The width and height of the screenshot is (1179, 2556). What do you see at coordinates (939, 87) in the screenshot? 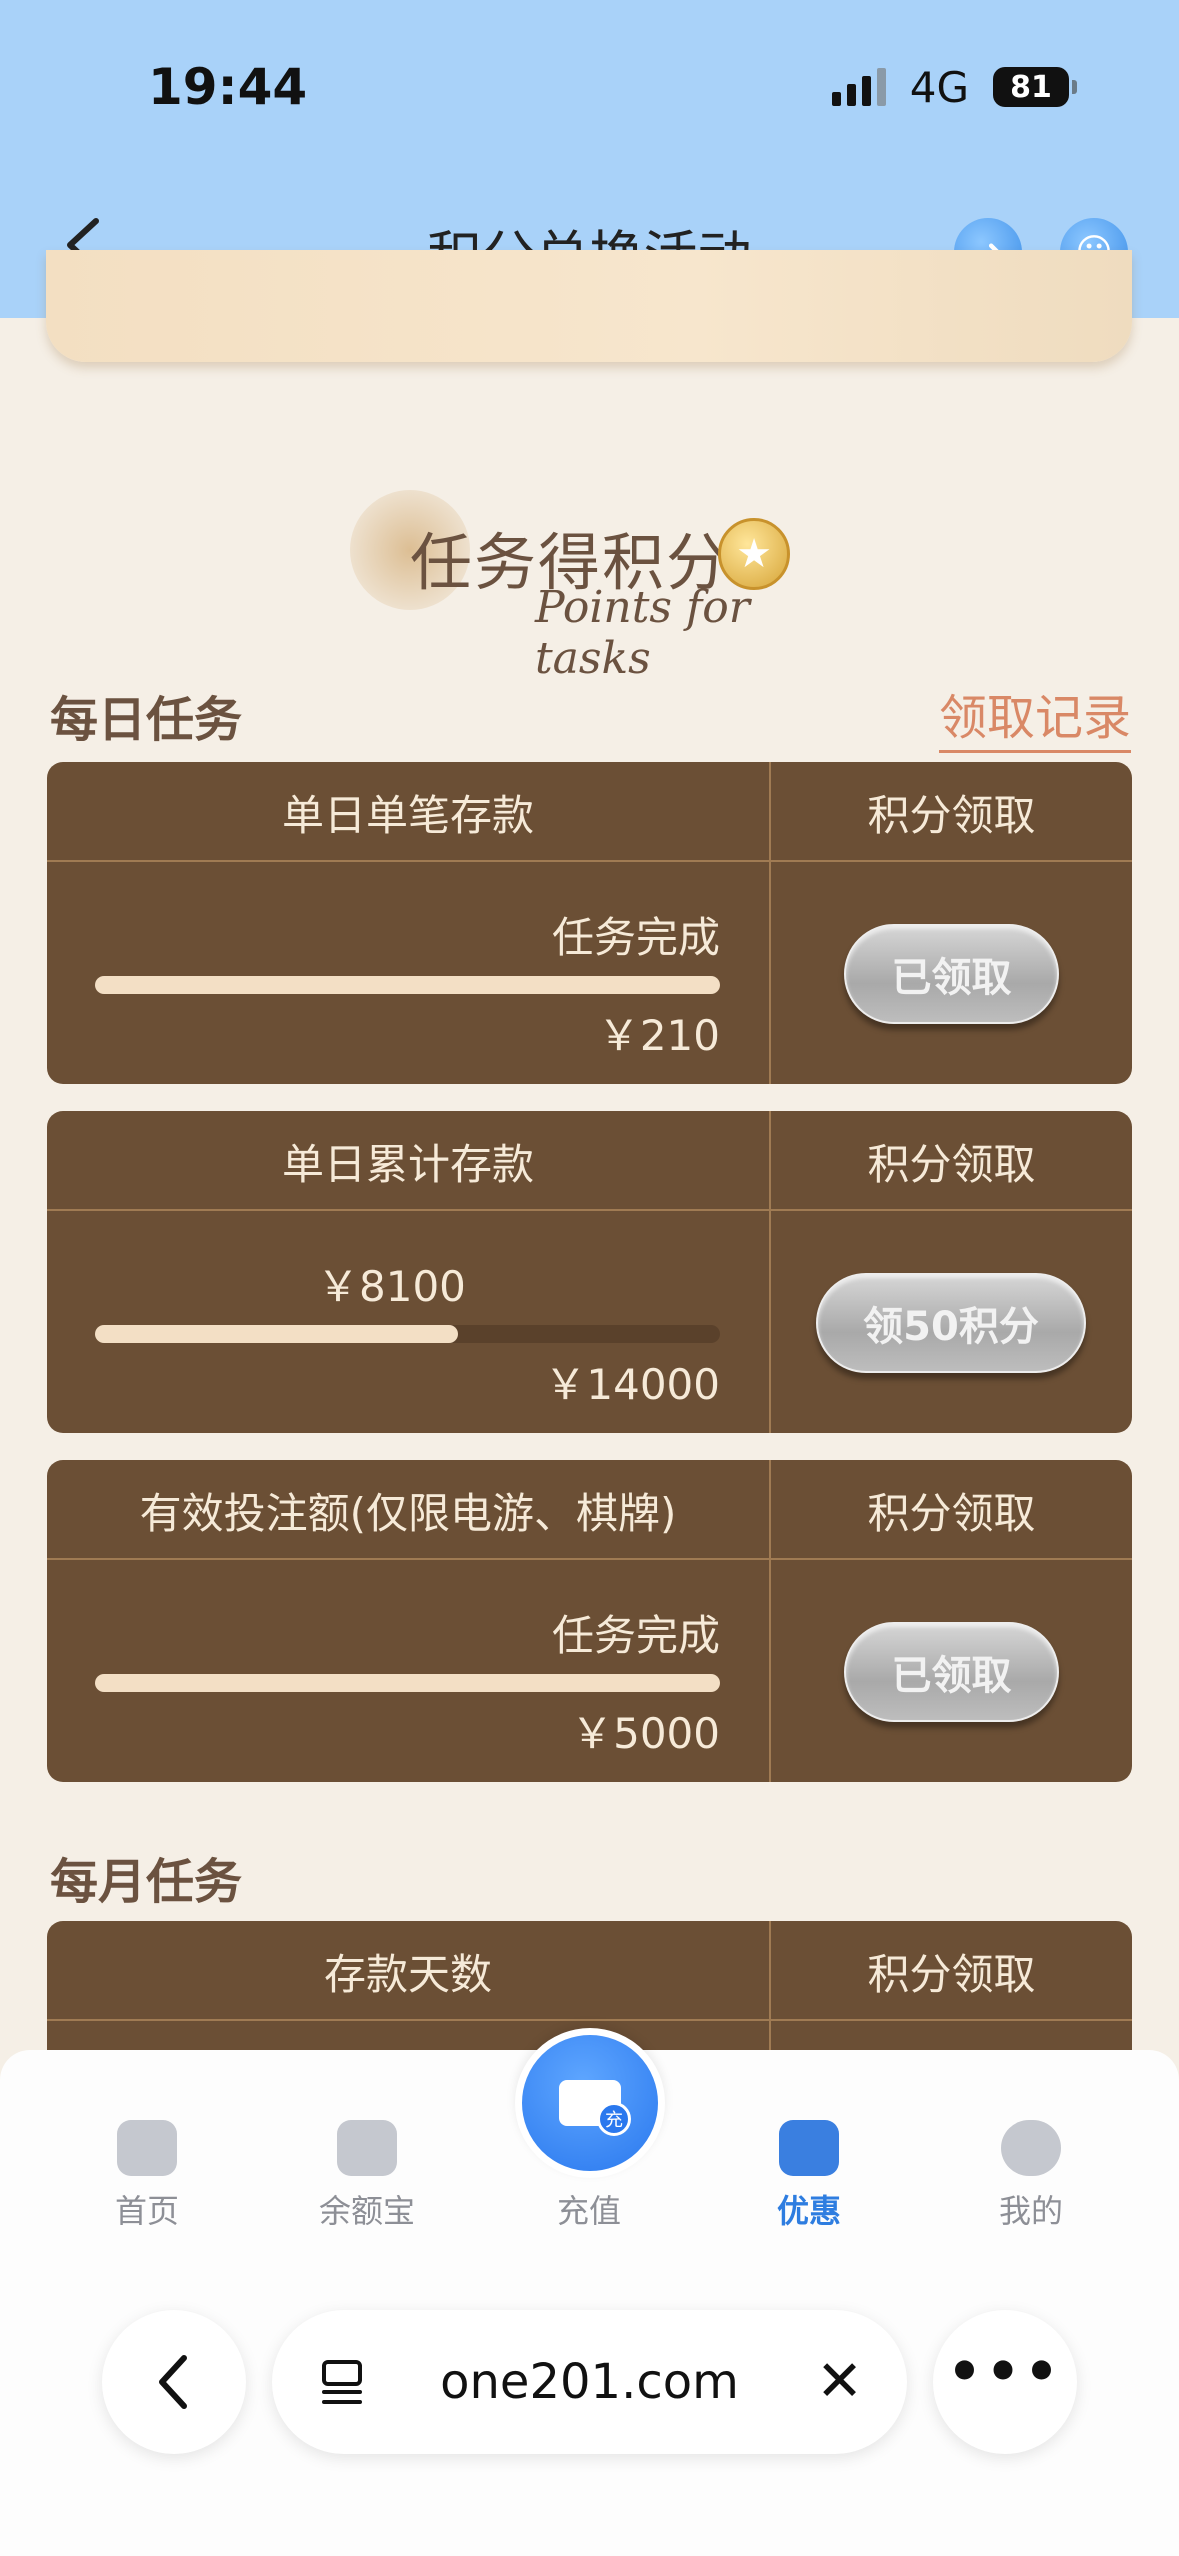
I see `network-type: 4G` at bounding box center [939, 87].